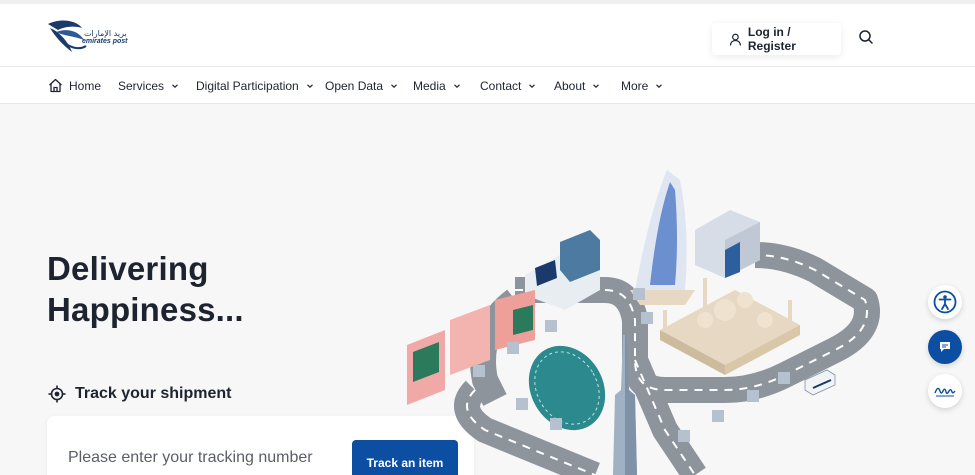  What do you see at coordinates (727, 244) in the screenshot?
I see `emirates-post-office-building` at bounding box center [727, 244].